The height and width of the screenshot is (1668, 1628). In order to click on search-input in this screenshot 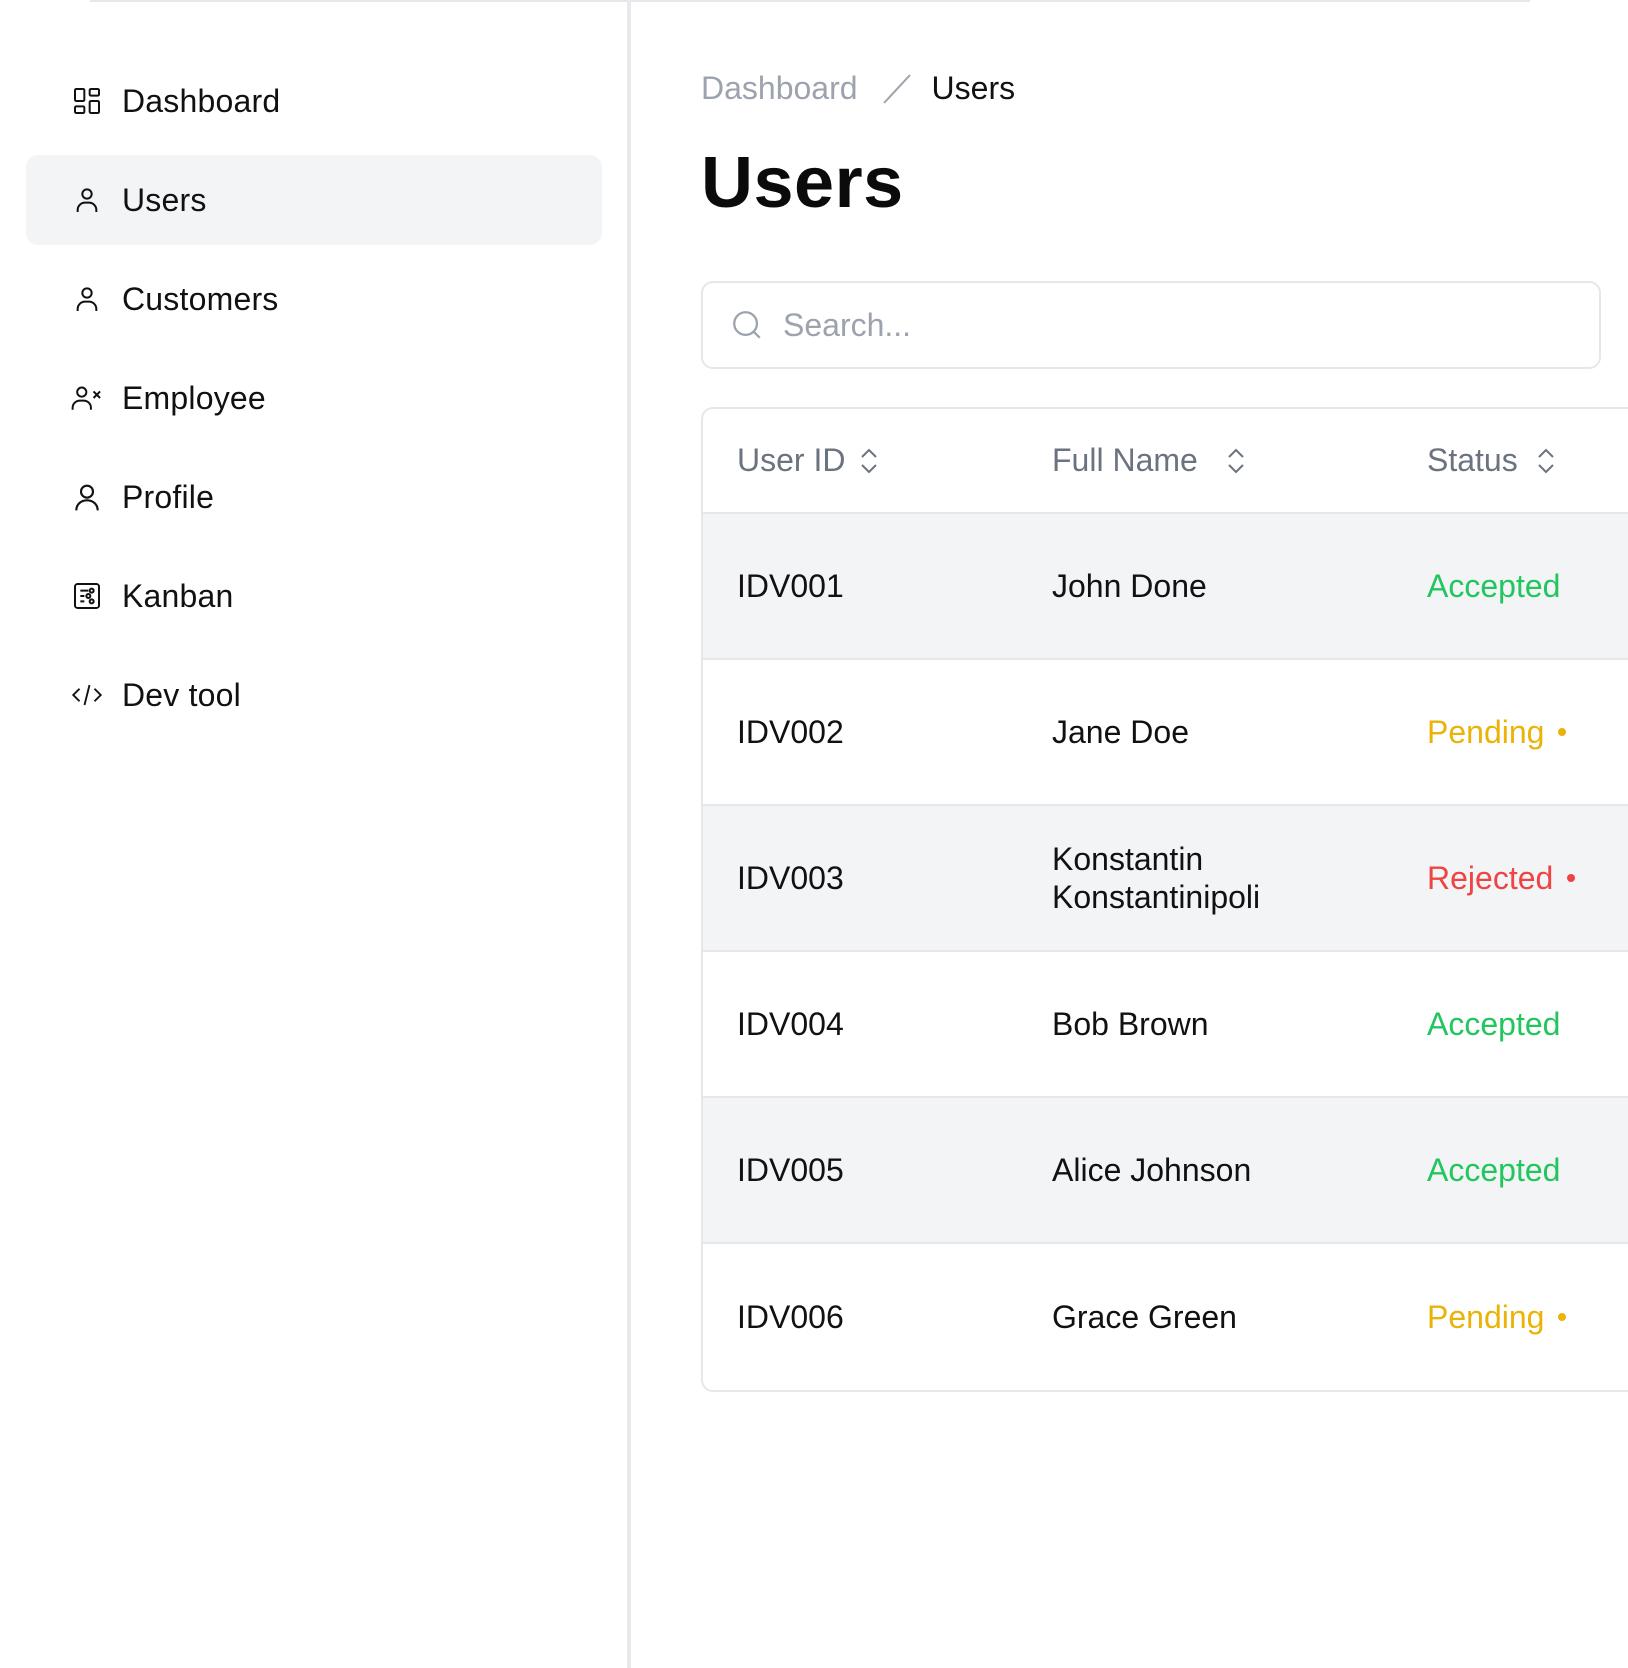, I will do `click(1173, 325)`.